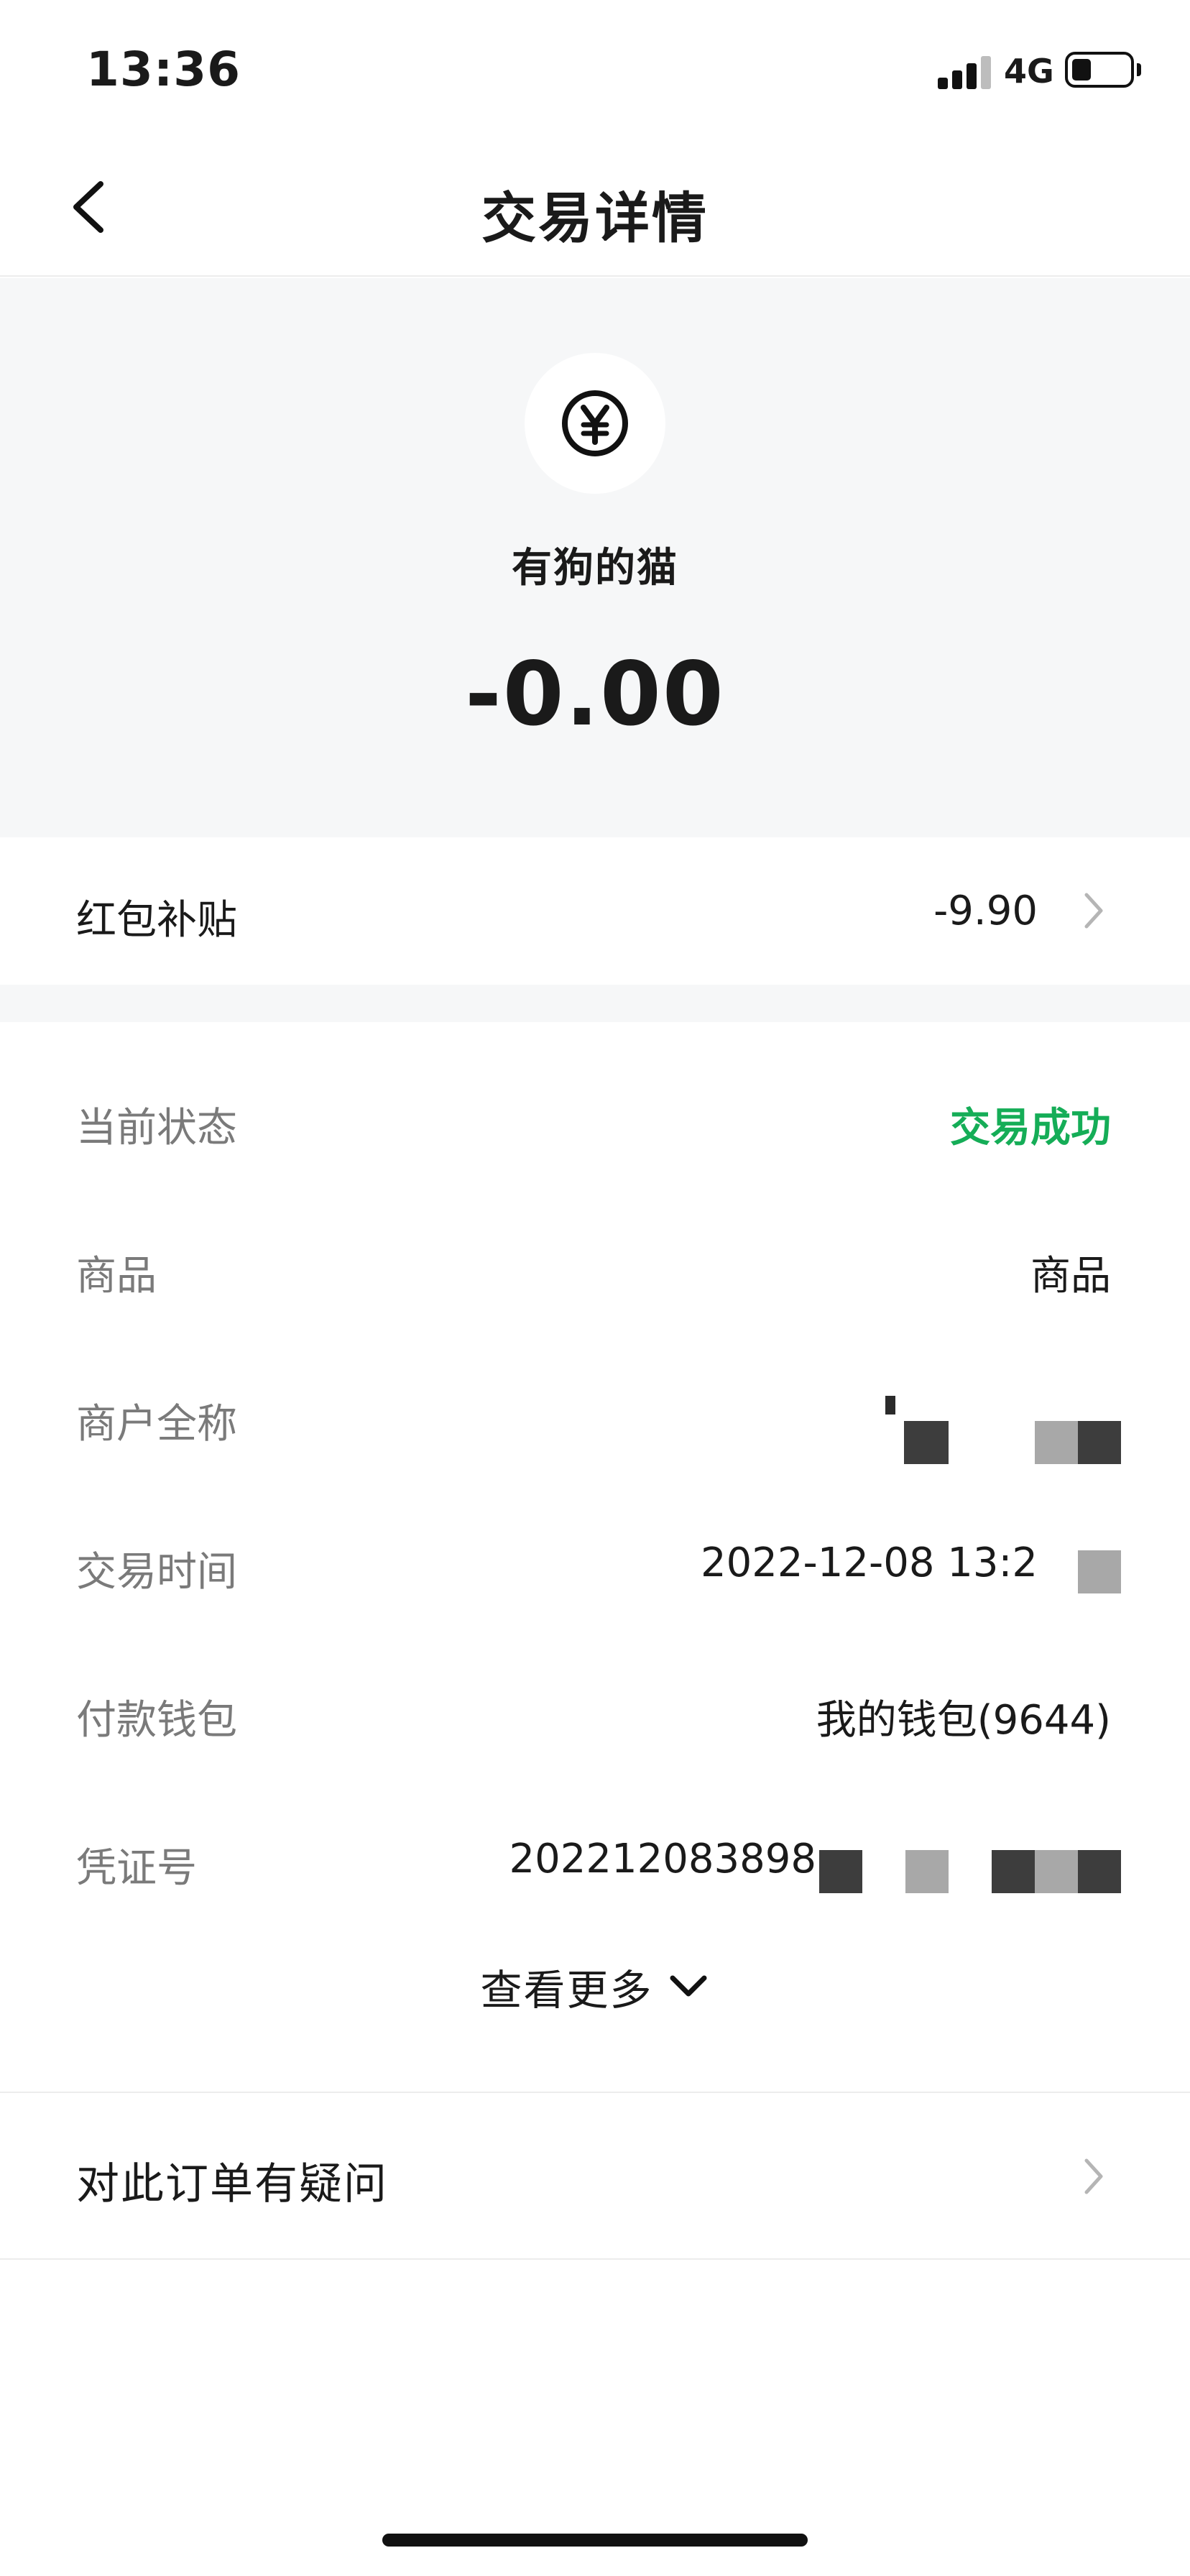 The height and width of the screenshot is (2576, 1190). I want to click on status-value: 交易成功, so click(1030, 1128).